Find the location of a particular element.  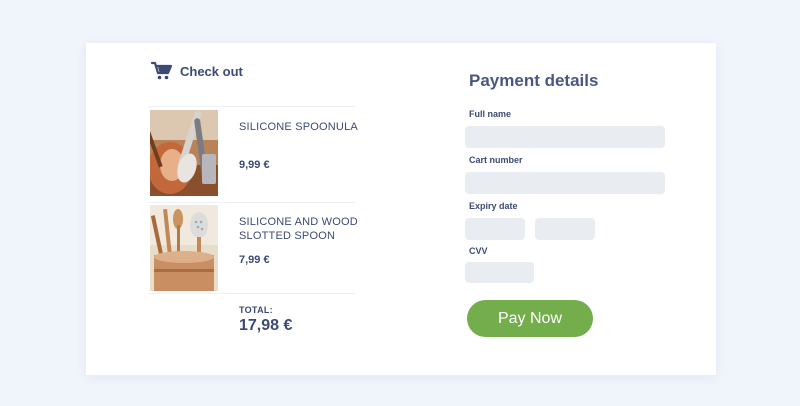

pay-now-button: Pay Now is located at coordinates (530, 318).